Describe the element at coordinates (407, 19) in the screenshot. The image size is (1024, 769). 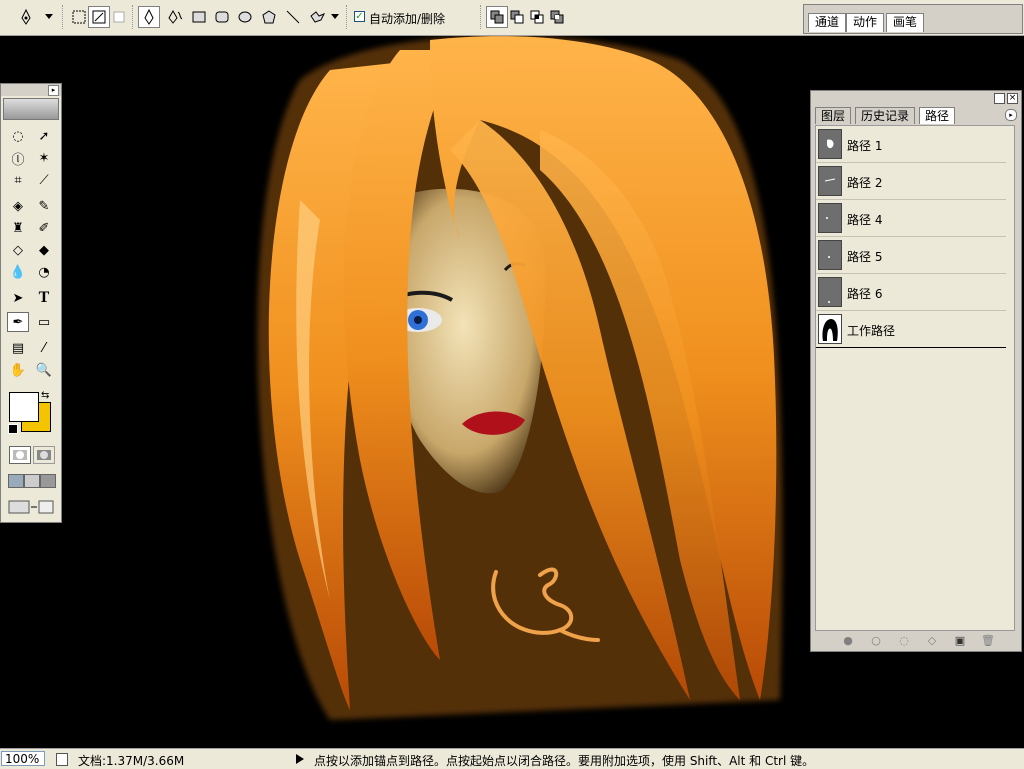
I see `auto-add-delete-label: 自动添加/删除` at that location.